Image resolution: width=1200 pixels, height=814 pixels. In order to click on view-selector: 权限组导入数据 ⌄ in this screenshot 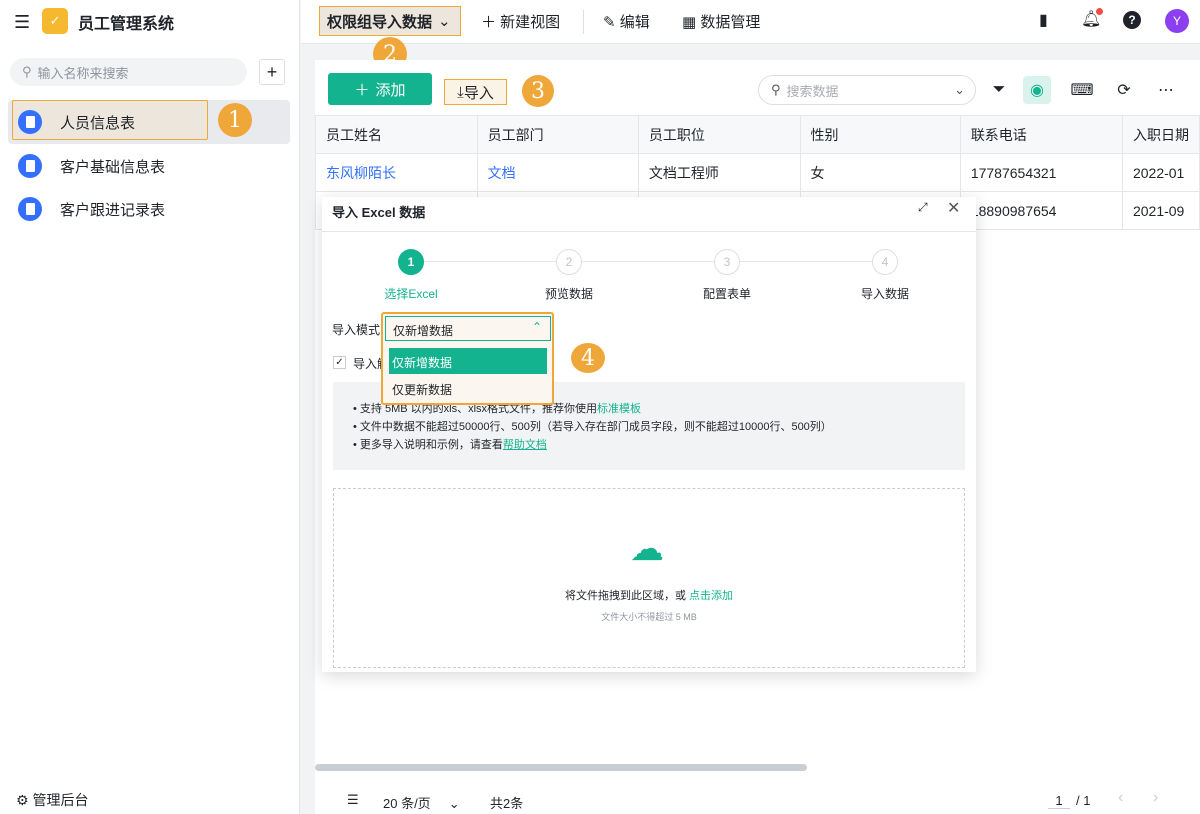, I will do `click(390, 21)`.